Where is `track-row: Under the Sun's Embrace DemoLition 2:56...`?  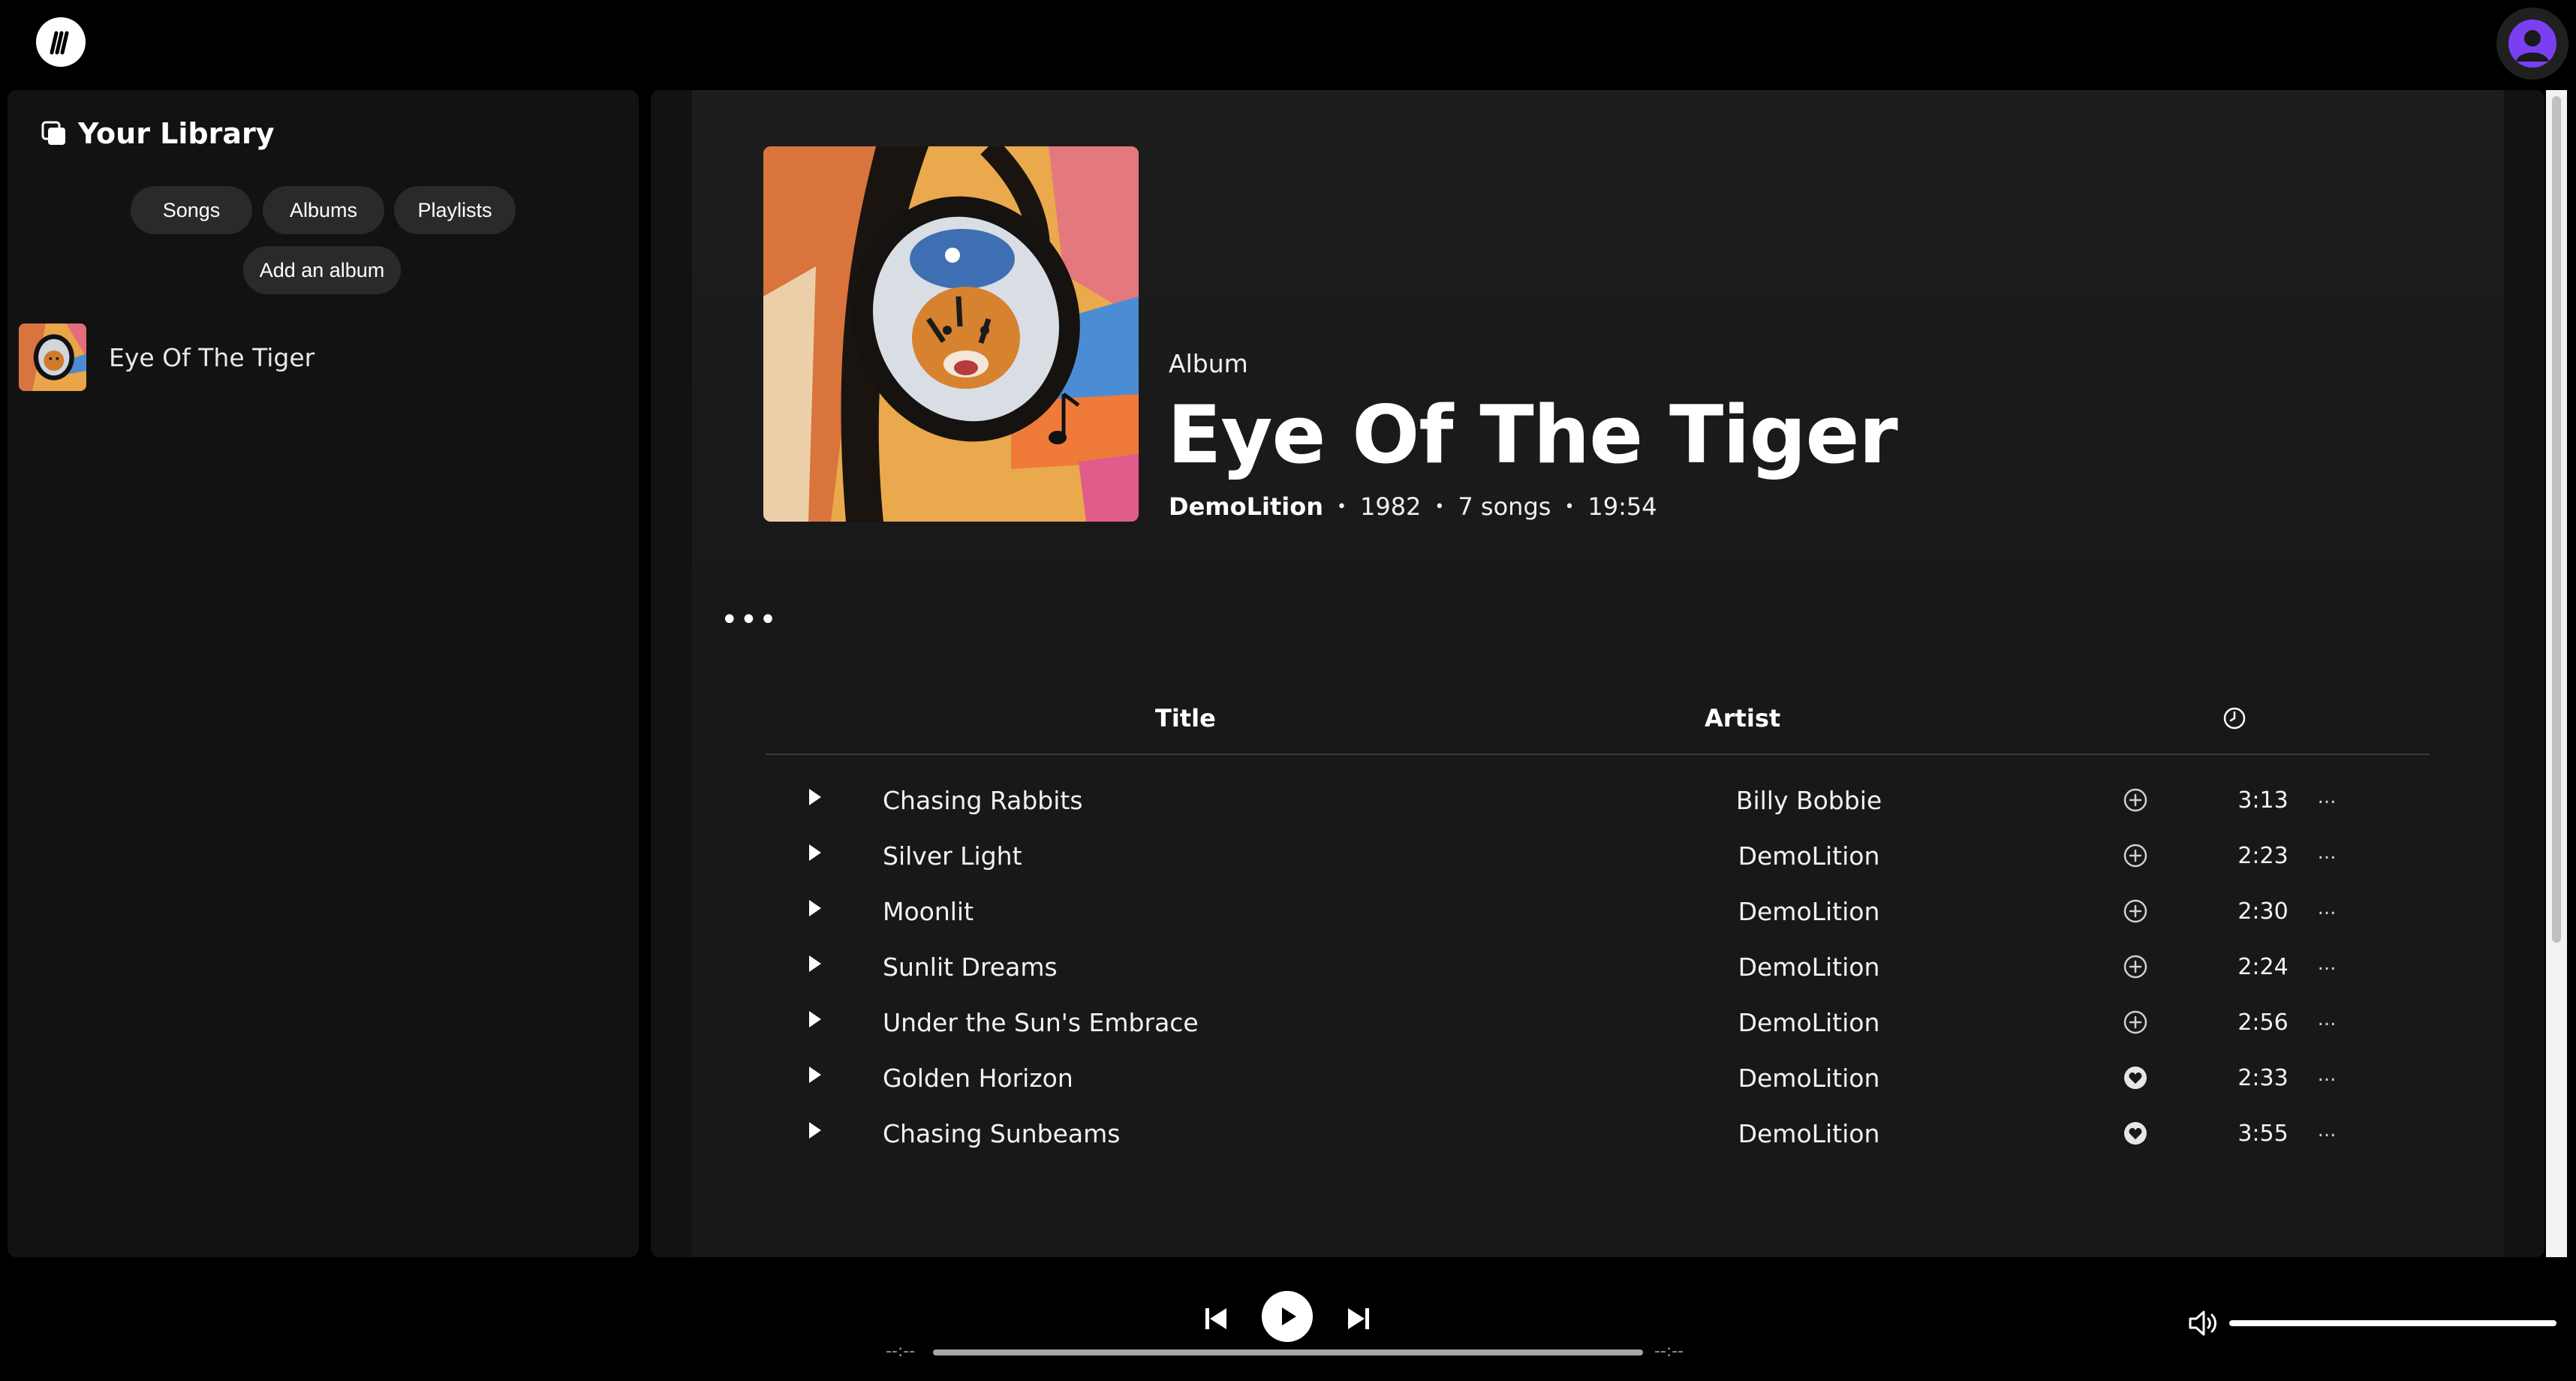 track-row: Under the Sun's Embrace DemoLition 2:56... is located at coordinates (1598, 1022).